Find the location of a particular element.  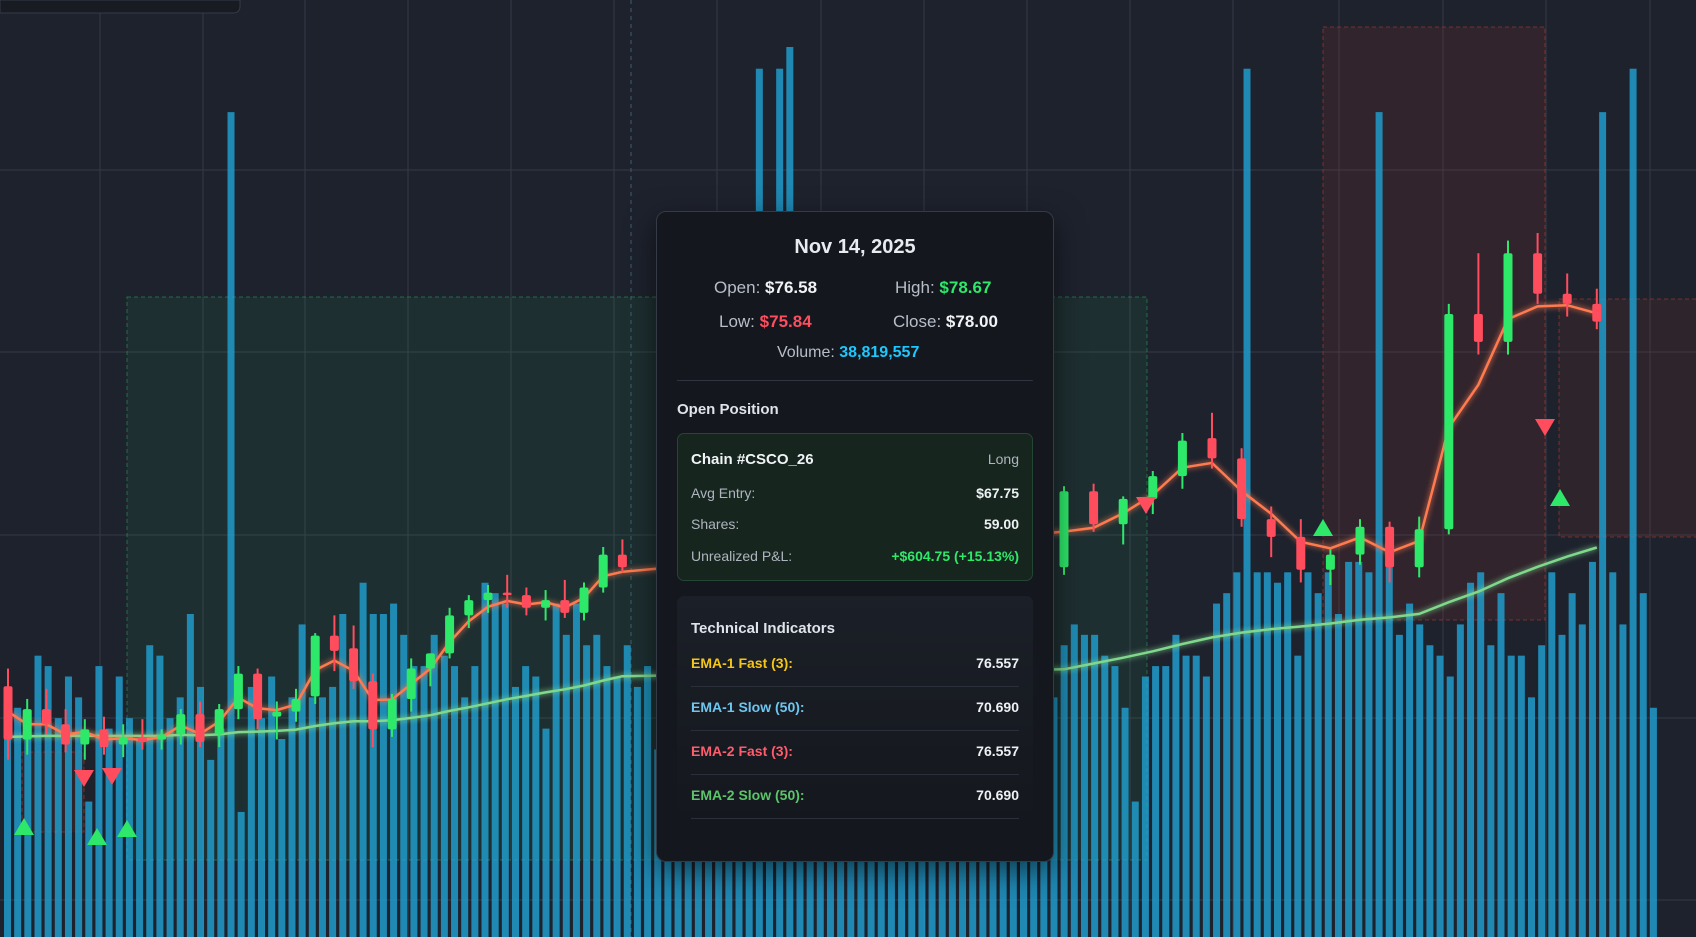

indicator-value: 70.690 is located at coordinates (997, 707).